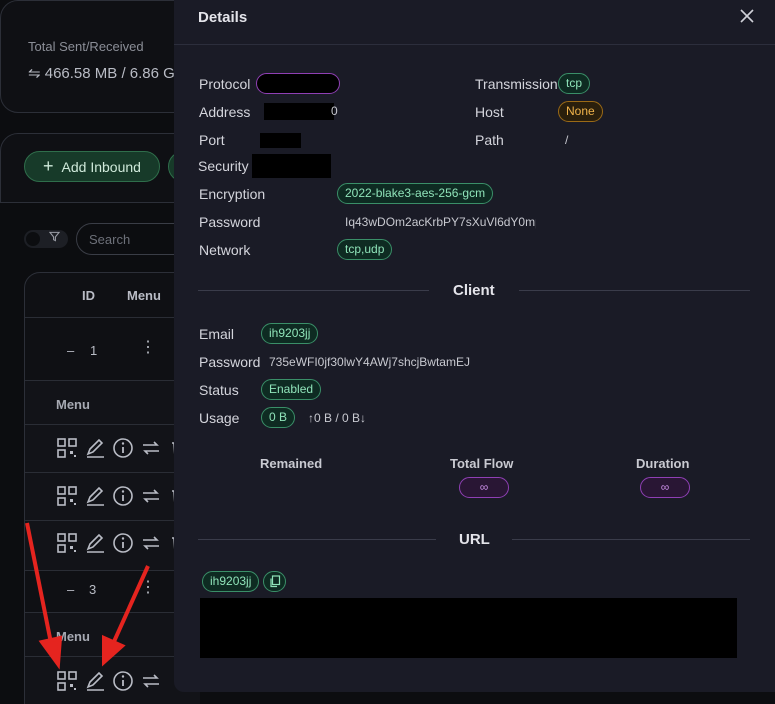  What do you see at coordinates (516, 84) in the screenshot?
I see `transmission-label: Transmission` at bounding box center [516, 84].